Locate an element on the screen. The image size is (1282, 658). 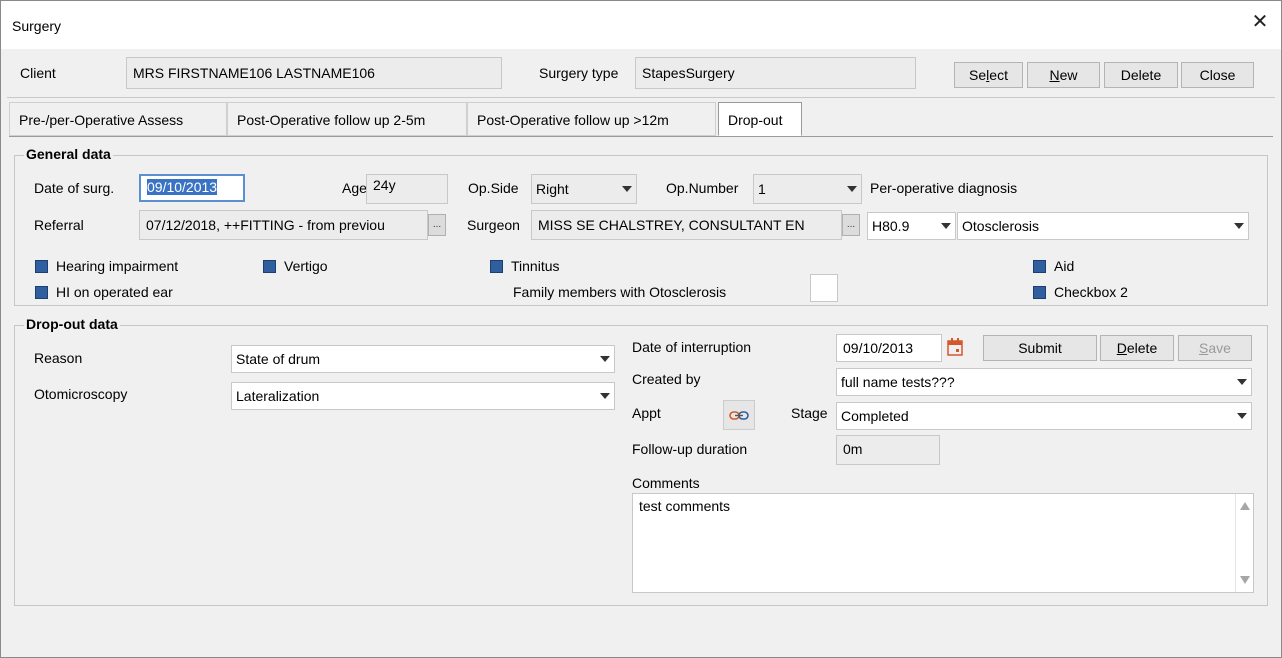
surgeon-field: MISS SE CHALSTREY, CONSULTANT EN is located at coordinates (686, 225).